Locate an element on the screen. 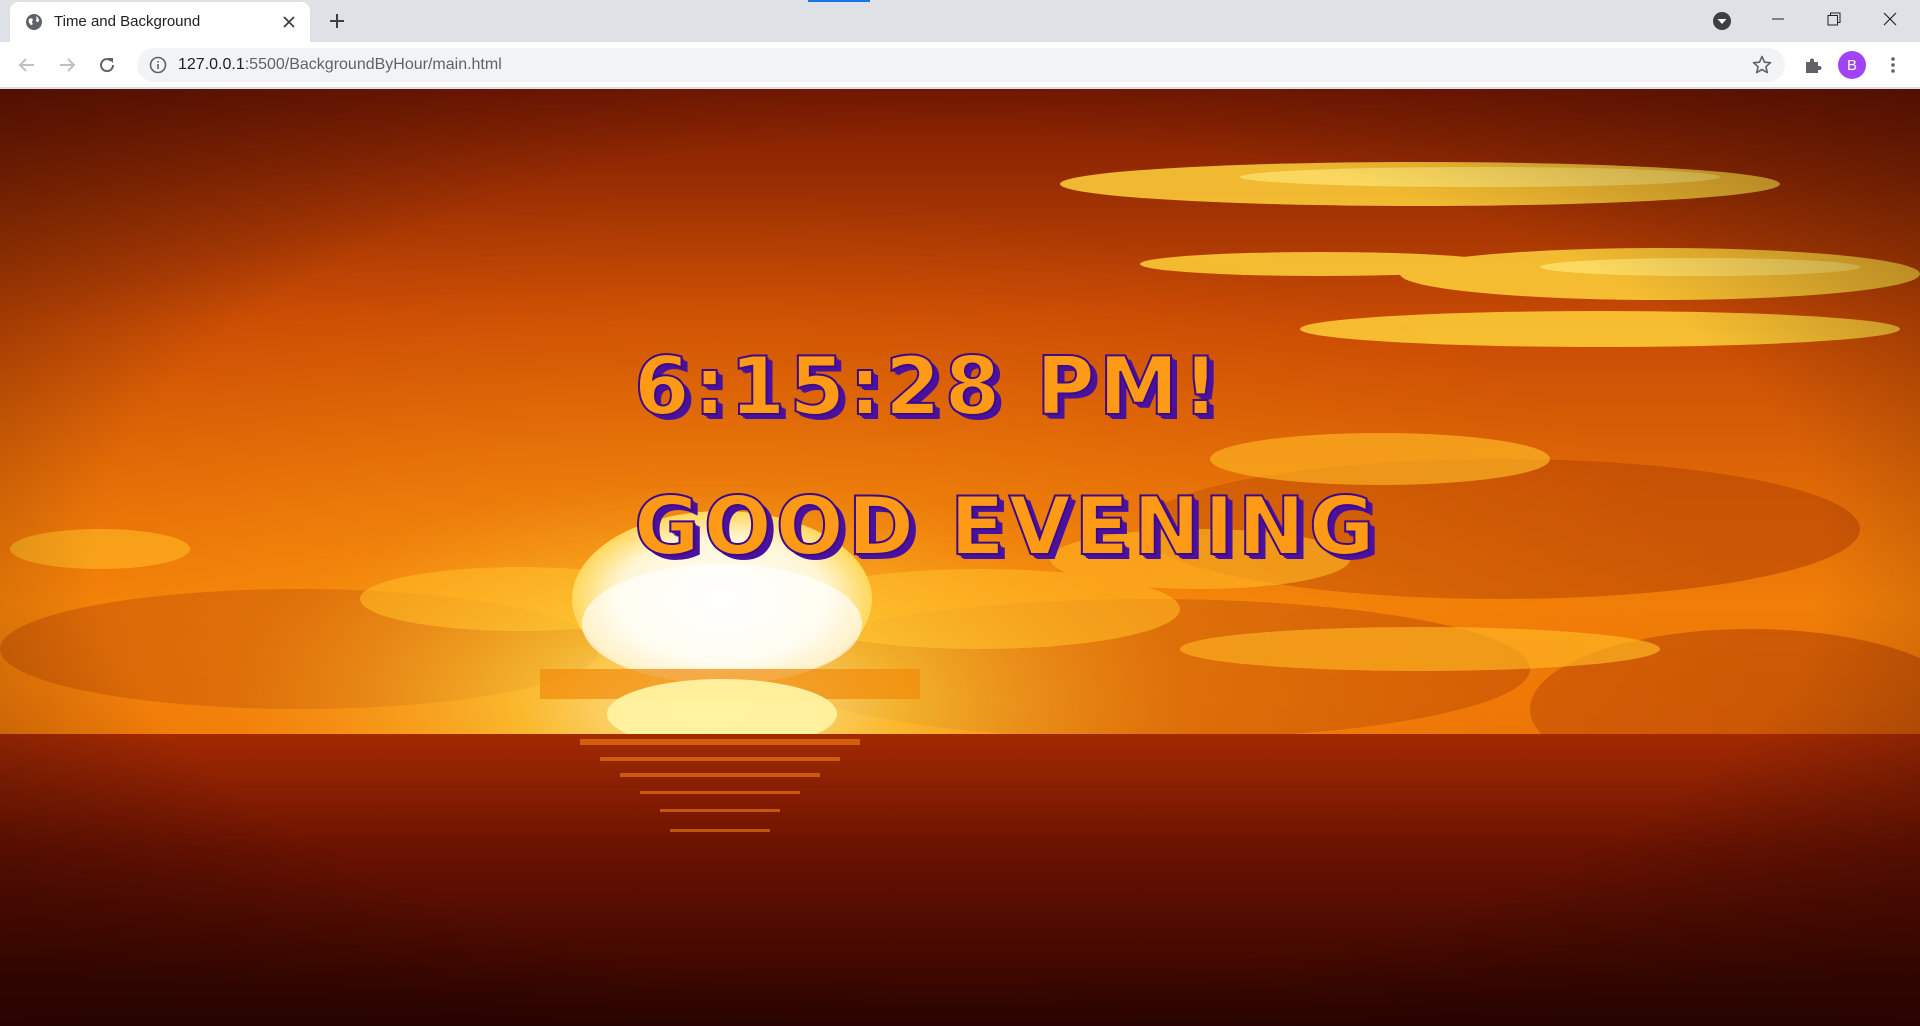 The image size is (1920, 1026). kebab-menu-icon is located at coordinates (1893, 65).